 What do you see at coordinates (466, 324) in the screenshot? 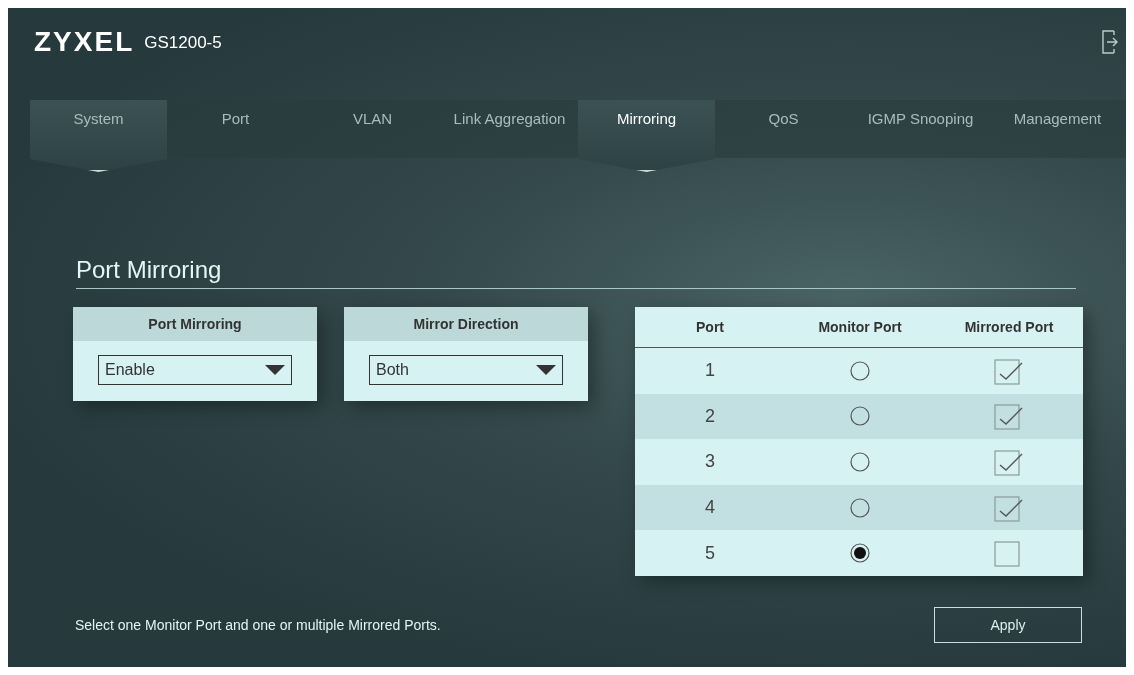
I see `card-header: Mirror Direction` at bounding box center [466, 324].